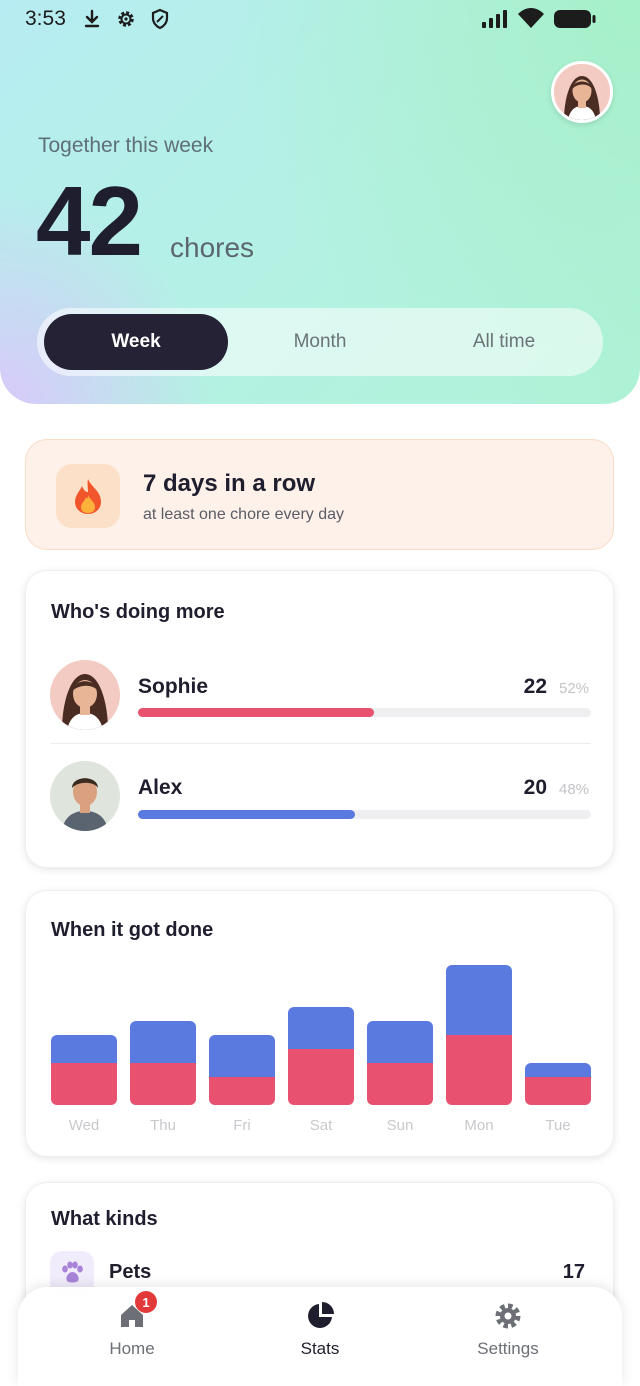  I want to click on total-chores-unit: chores, so click(212, 247).